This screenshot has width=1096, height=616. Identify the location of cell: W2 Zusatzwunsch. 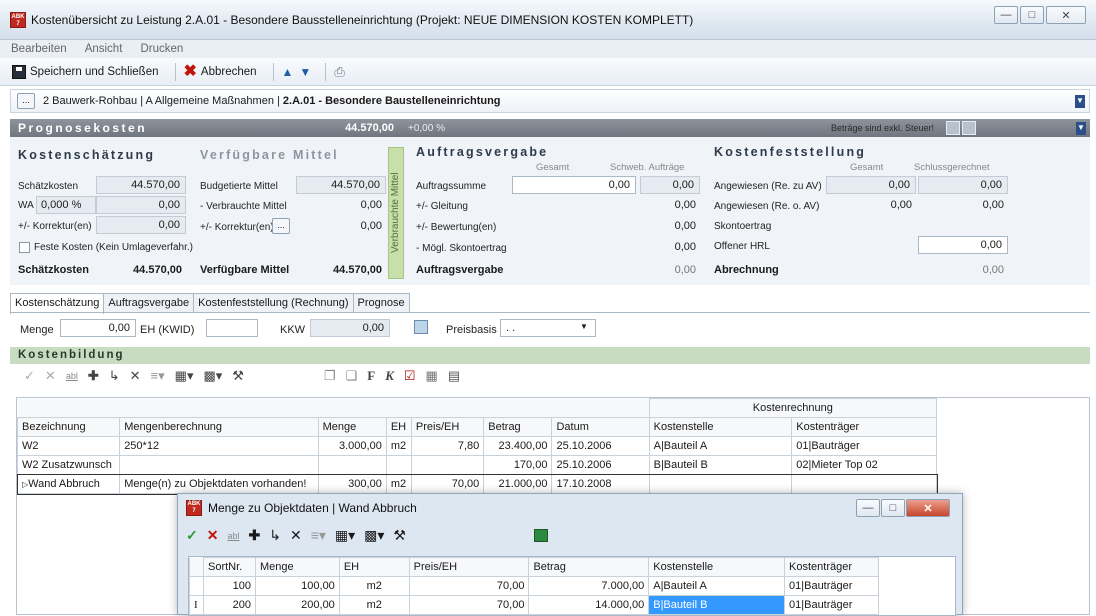
(68, 465).